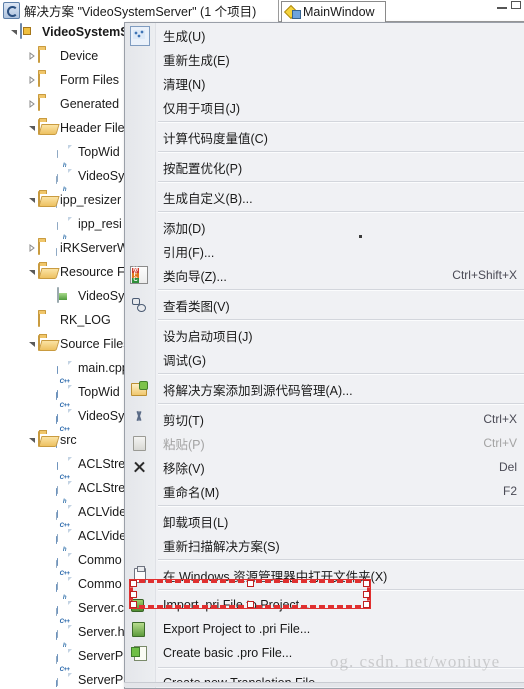  Describe the element at coordinates (324, 419) in the screenshot. I see `menu-item-剪切: 剪切(T) Ctrl+X` at that location.